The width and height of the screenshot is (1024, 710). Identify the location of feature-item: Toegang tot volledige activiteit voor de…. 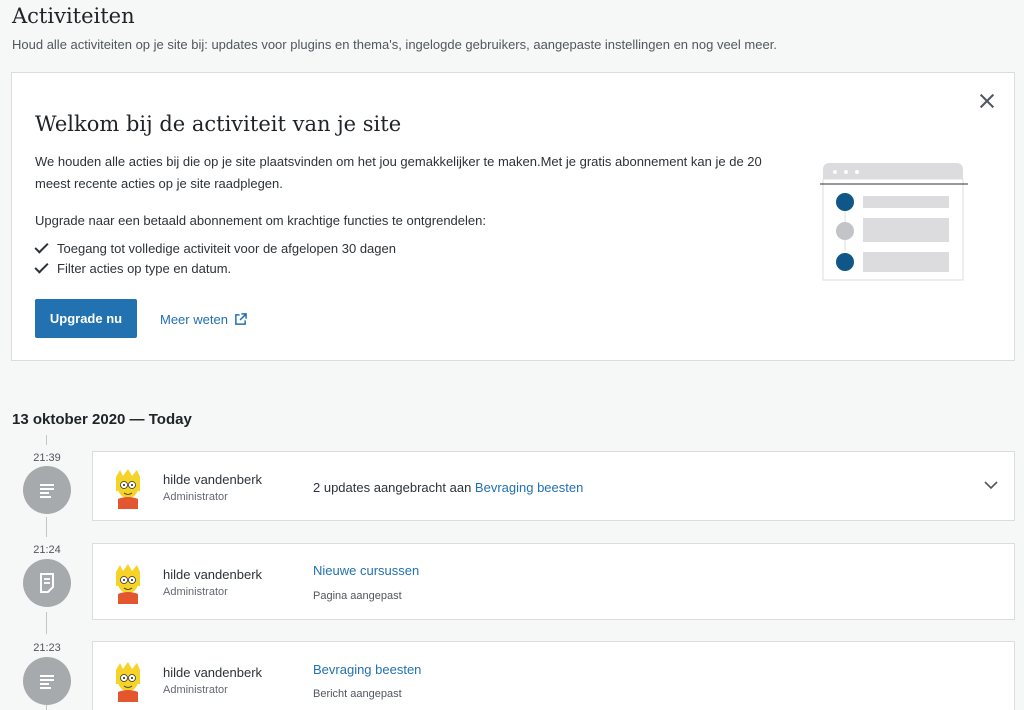
(215, 248).